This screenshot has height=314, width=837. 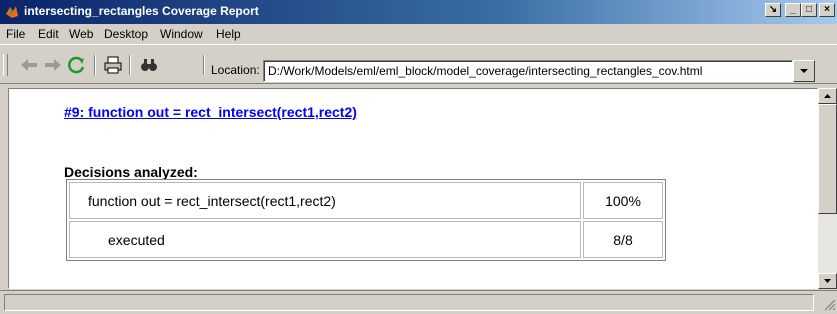 What do you see at coordinates (48, 34) in the screenshot?
I see `menu-edit: Edit` at bounding box center [48, 34].